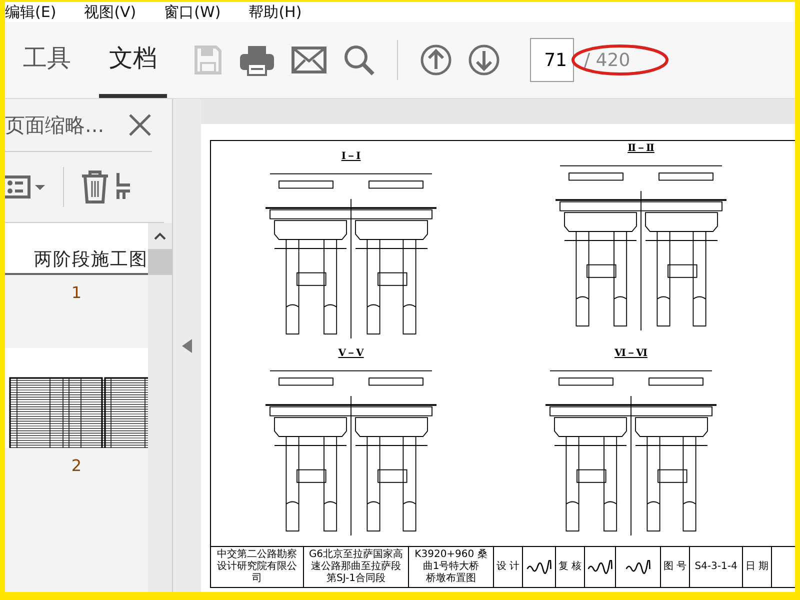  What do you see at coordinates (436, 60) in the screenshot?
I see `previous-page-button` at bounding box center [436, 60].